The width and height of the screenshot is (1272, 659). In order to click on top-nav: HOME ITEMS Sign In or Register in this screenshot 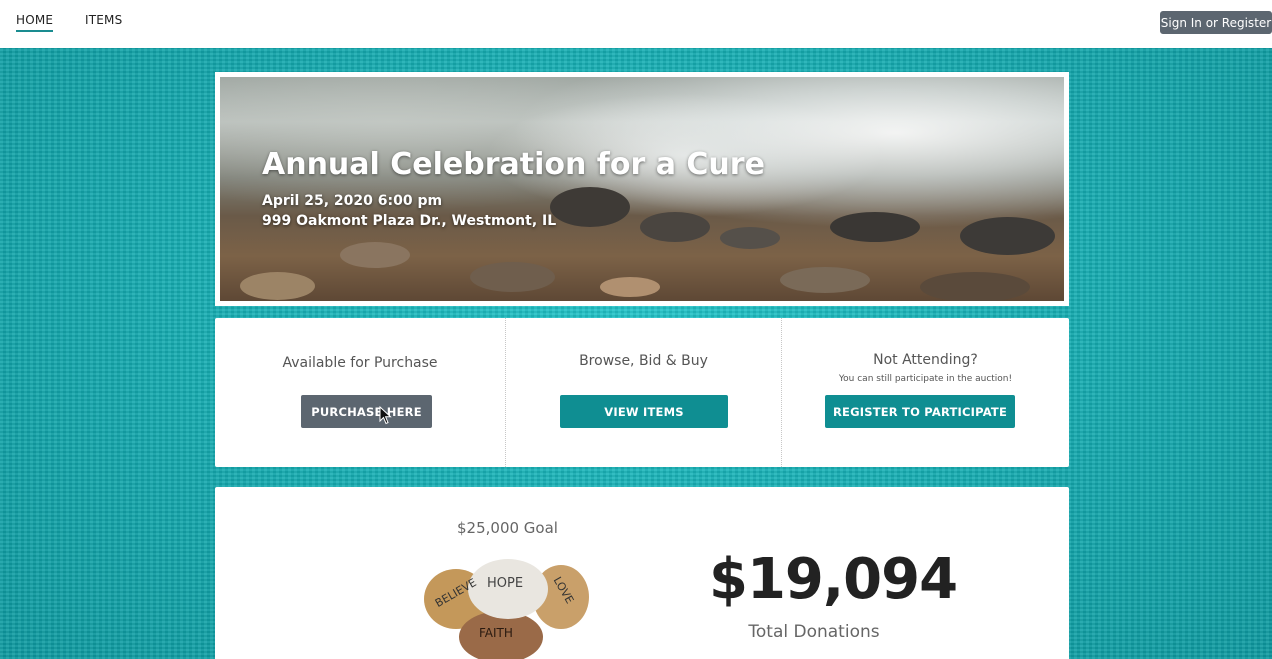, I will do `click(636, 24)`.